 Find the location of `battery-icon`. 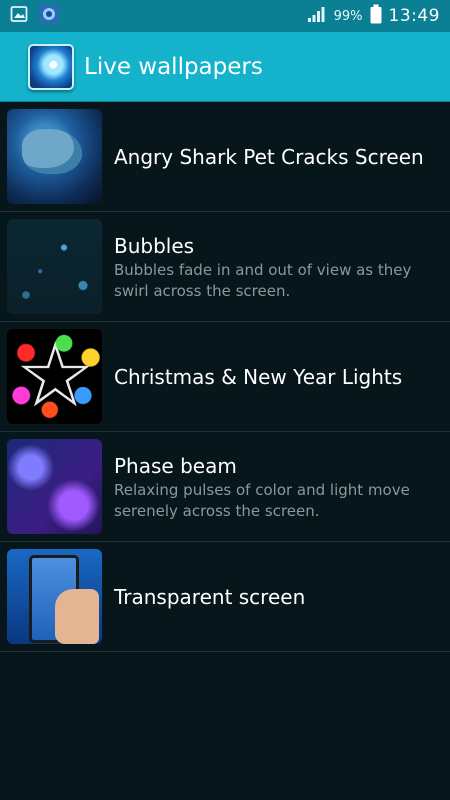

battery-icon is located at coordinates (376, 16).